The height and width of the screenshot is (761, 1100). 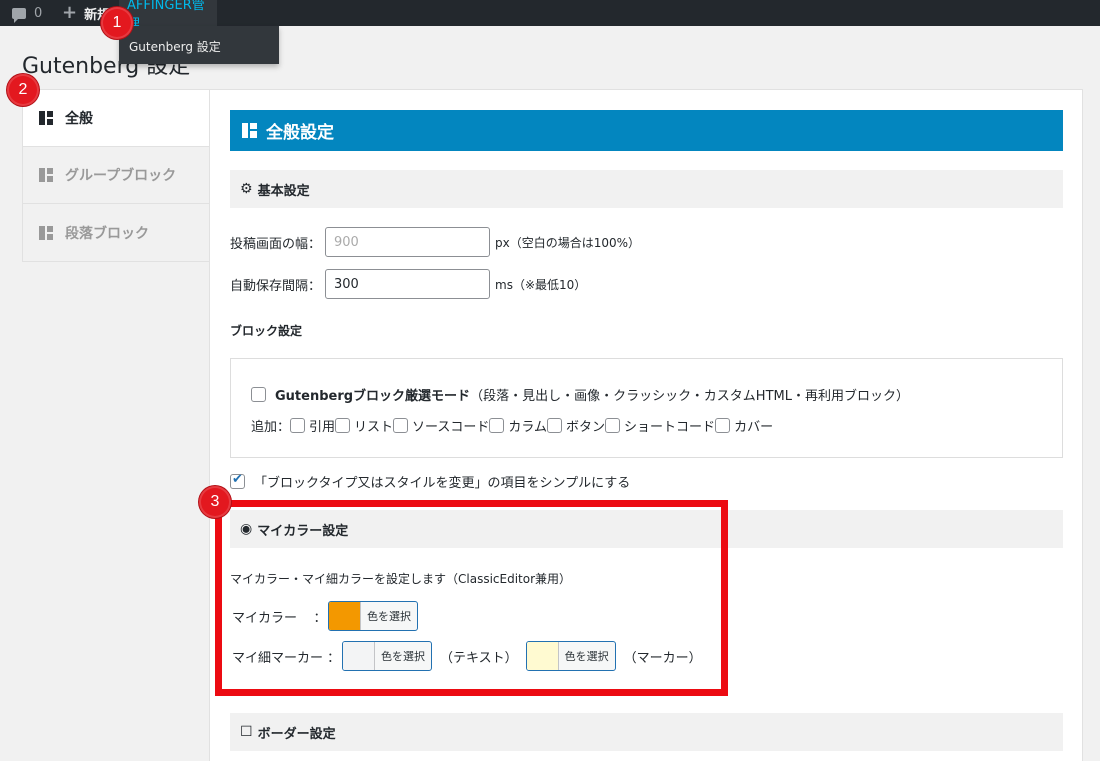 I want to click on mycolor-description: マイカラー・マイ細カラーを設定します（ClassicEditor兼用）, so click(x=401, y=579).